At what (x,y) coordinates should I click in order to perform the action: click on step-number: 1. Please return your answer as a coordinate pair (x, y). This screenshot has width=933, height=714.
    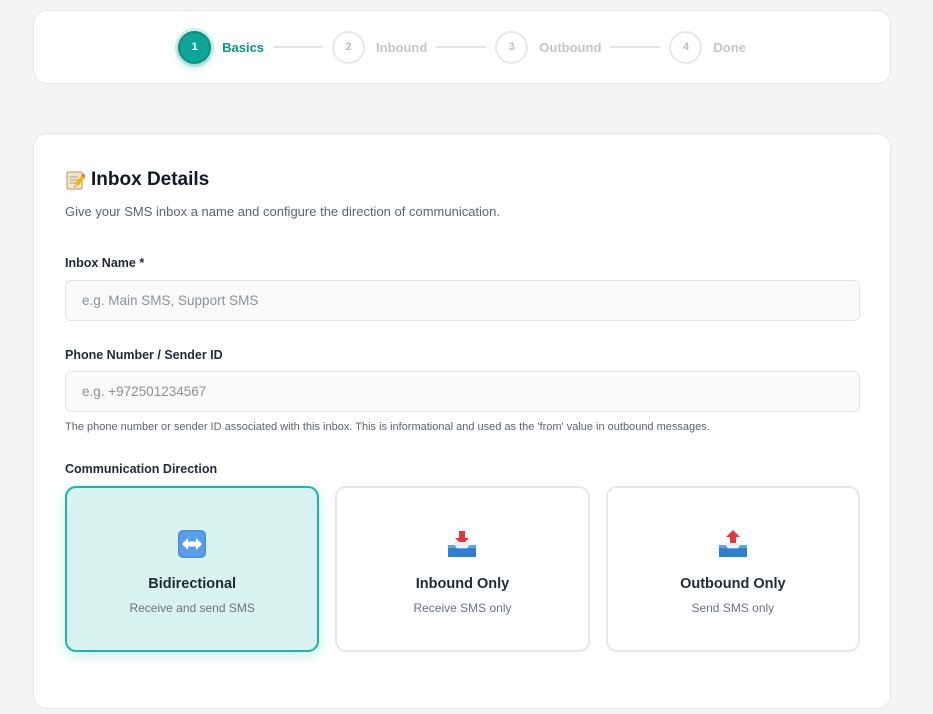
    Looking at the image, I should click on (195, 47).